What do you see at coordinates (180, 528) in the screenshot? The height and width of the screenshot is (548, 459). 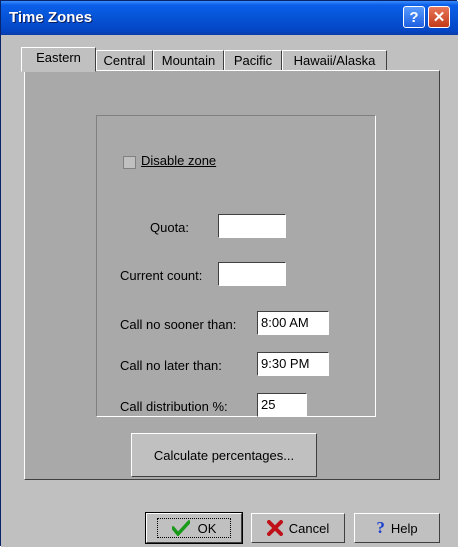 I see `checkmark-icon` at bounding box center [180, 528].